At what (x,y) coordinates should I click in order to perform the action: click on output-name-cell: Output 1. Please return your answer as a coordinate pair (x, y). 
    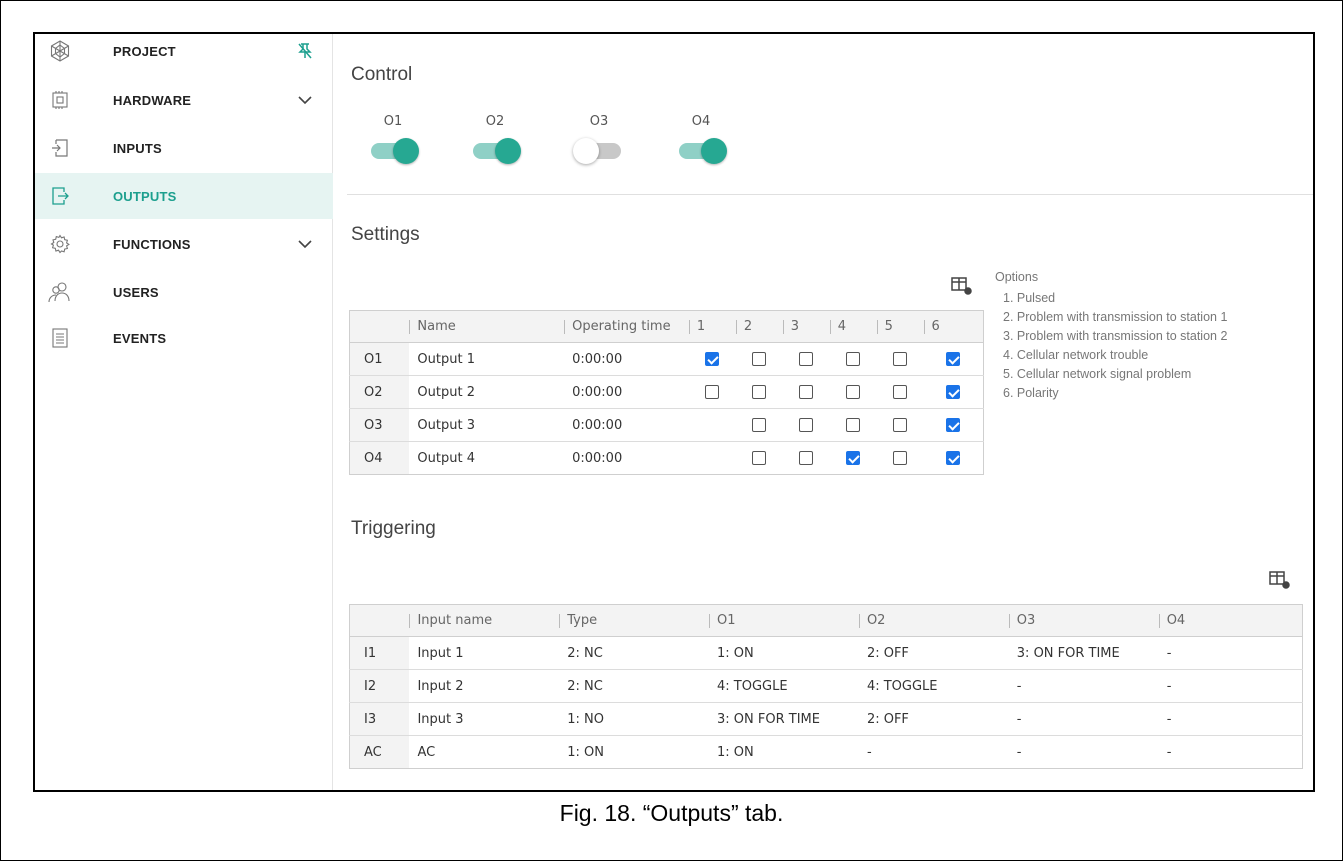
    Looking at the image, I should click on (487, 359).